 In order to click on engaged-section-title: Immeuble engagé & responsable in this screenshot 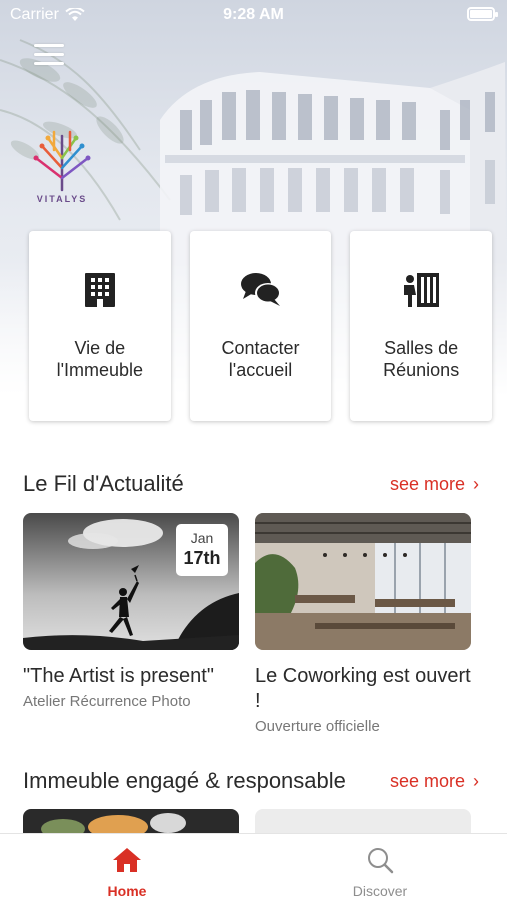, I will do `click(184, 780)`.